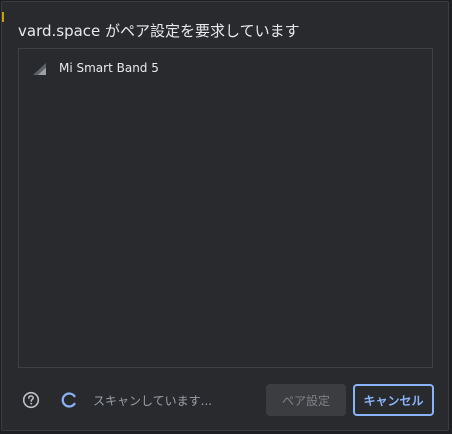 The image size is (452, 434). What do you see at coordinates (225, 400) in the screenshot?
I see `dialog-footer: スキャンしています... ペア設定 キャンセル` at bounding box center [225, 400].